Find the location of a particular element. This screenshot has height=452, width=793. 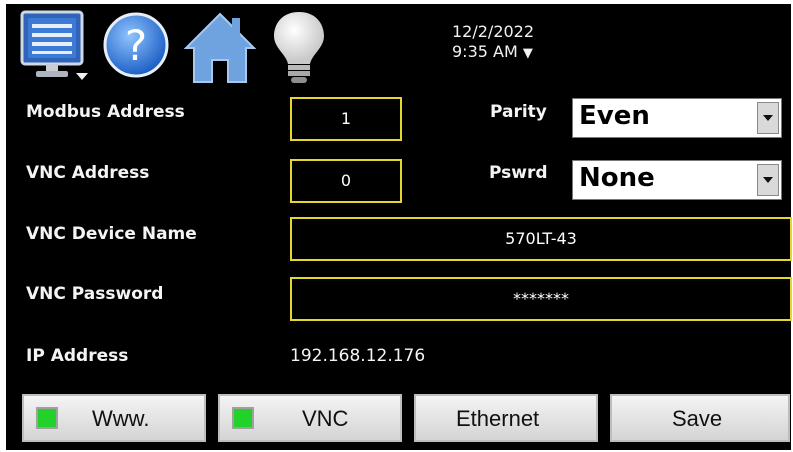

save-button-label: Save is located at coordinates (697, 418).